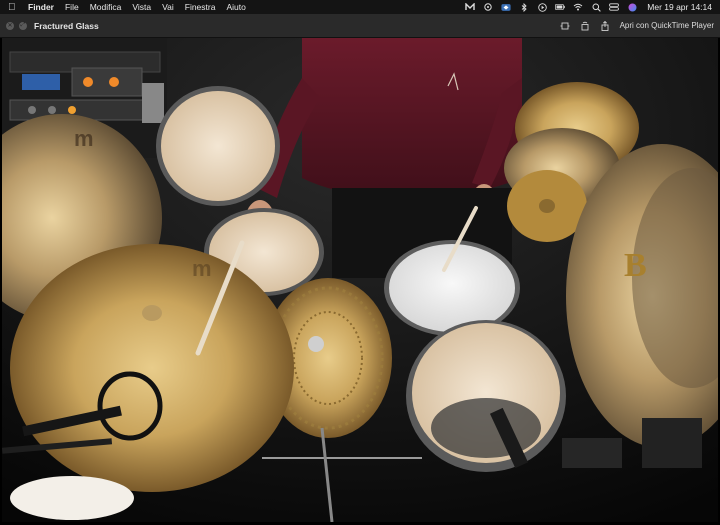  What do you see at coordinates (632, 7) in the screenshot?
I see `siri-icon` at bounding box center [632, 7].